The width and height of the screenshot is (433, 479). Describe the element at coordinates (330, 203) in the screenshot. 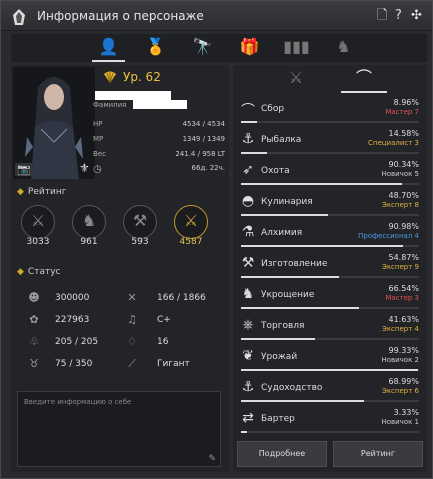

I see `life-skill-row: ◓ Кулинария 48.70% Эксперт 8` at that location.